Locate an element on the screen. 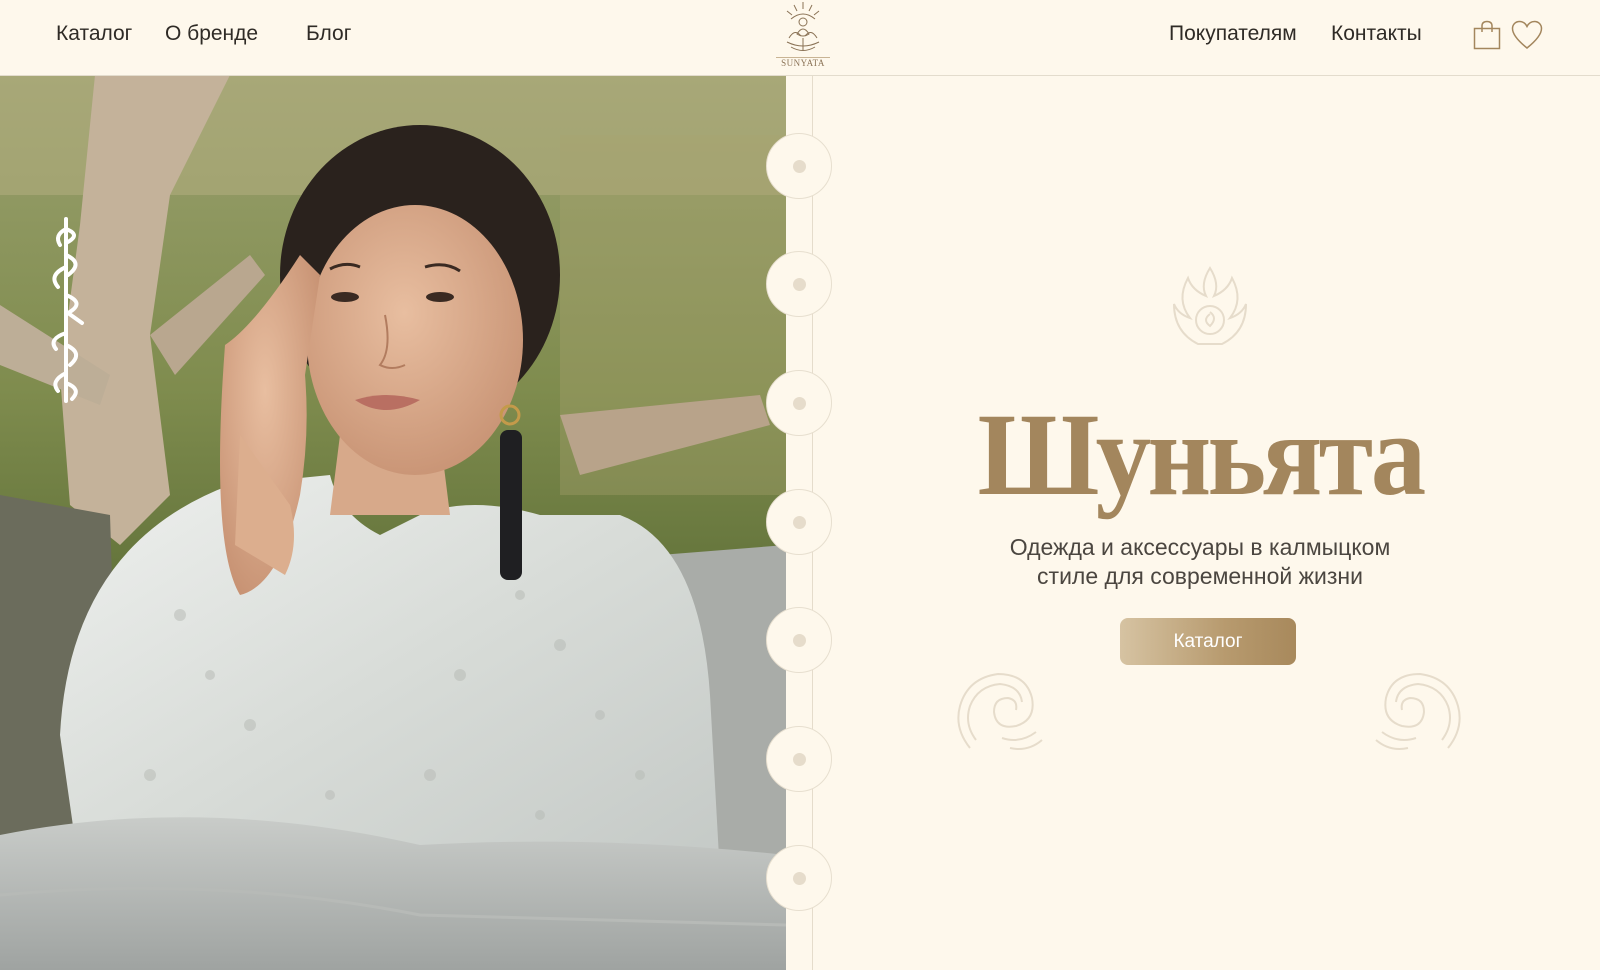  lotus-sun-icon is located at coordinates (803, 26).